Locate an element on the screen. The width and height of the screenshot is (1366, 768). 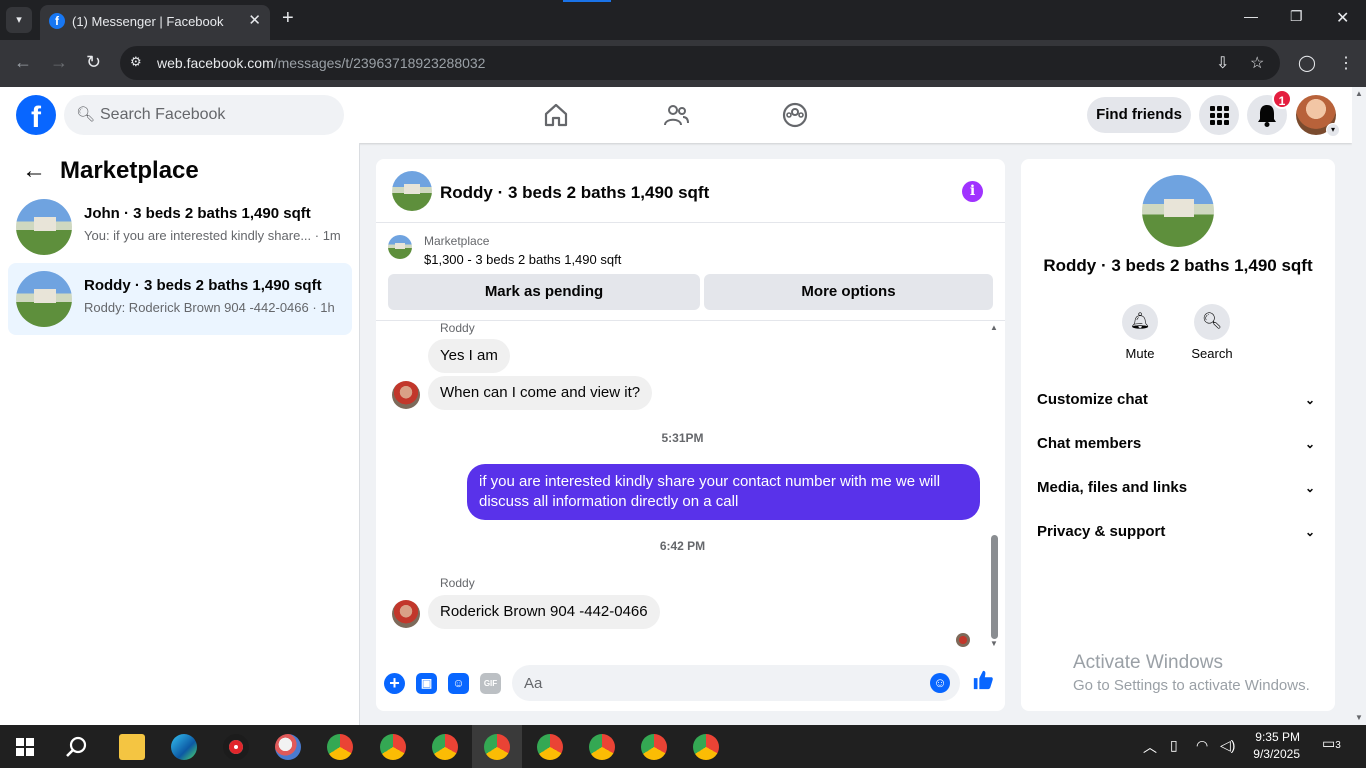
find-friends-button: Find friends is located at coordinates (1139, 115).